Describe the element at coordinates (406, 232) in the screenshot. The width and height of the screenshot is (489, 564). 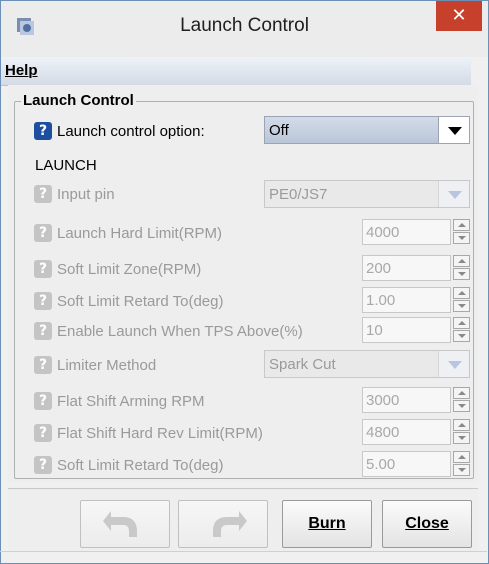
I see `spinner-field: 4000` at that location.